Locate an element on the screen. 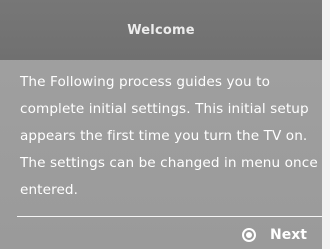 The image size is (330, 249). radio-dot is located at coordinates (249, 235).